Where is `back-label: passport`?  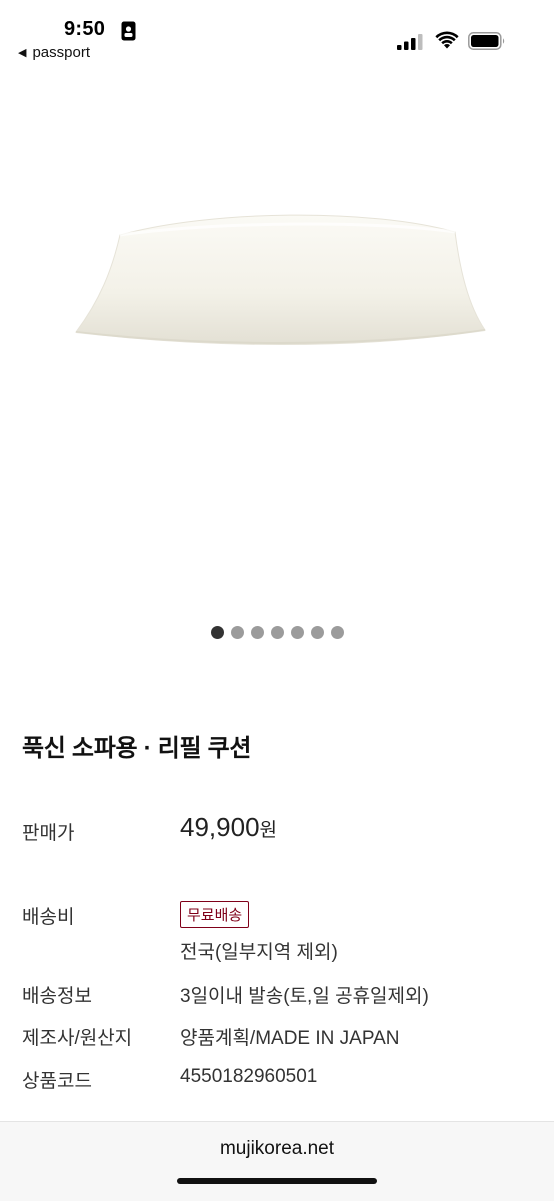 back-label: passport is located at coordinates (61, 52).